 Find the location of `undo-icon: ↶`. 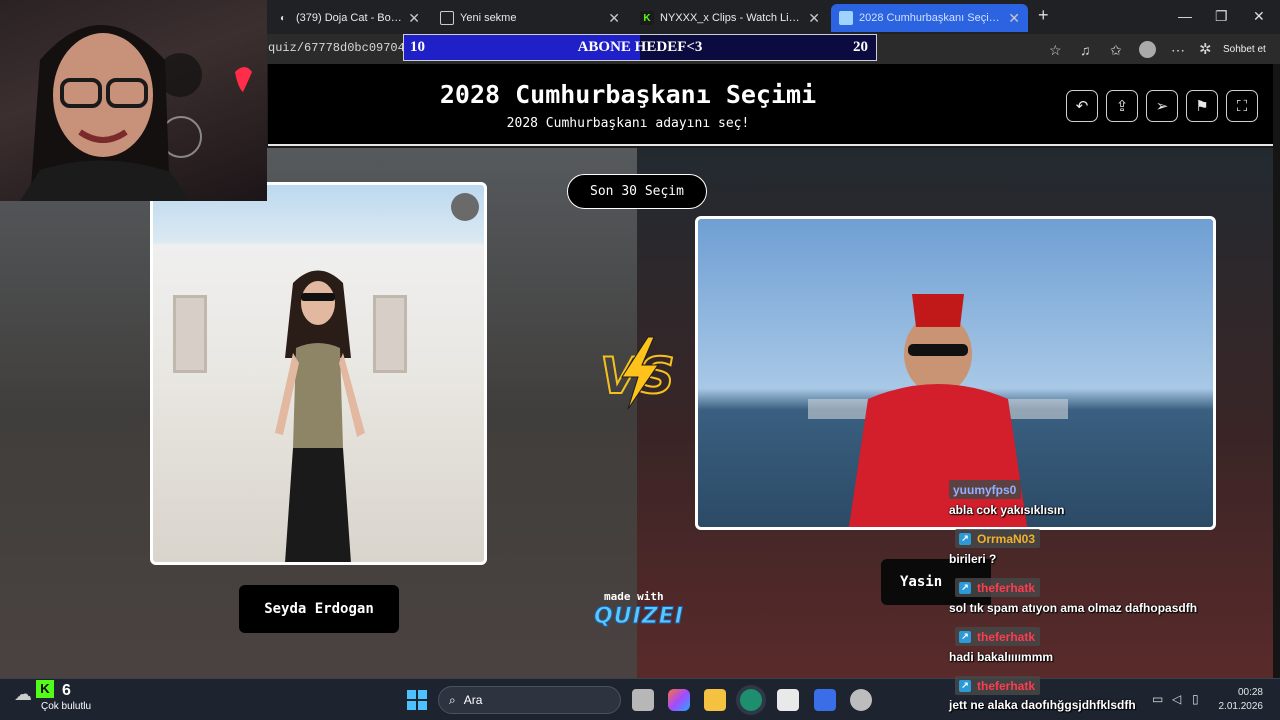

undo-icon: ↶ is located at coordinates (1082, 106).